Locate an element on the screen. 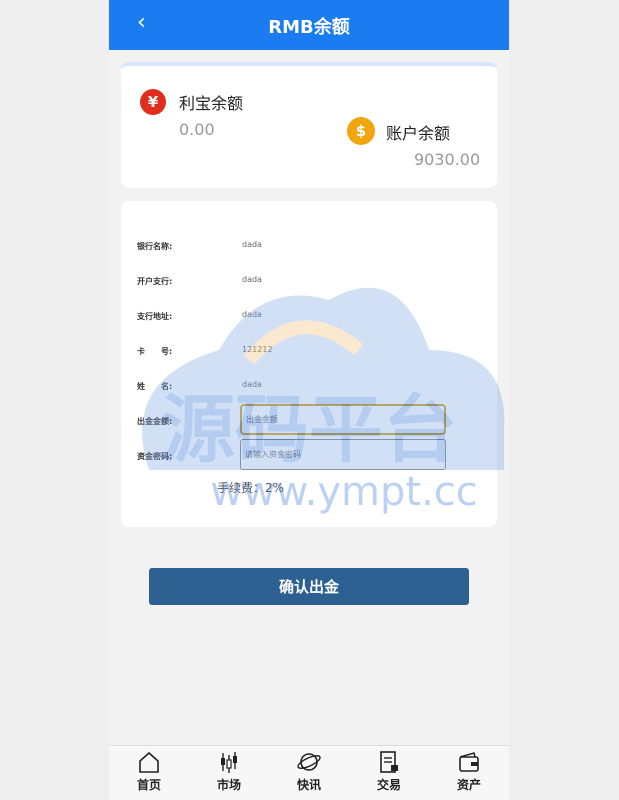  balance-card: ¥ 利宝余额 0.00 $ 账户余额 9030.00 is located at coordinates (309, 125).